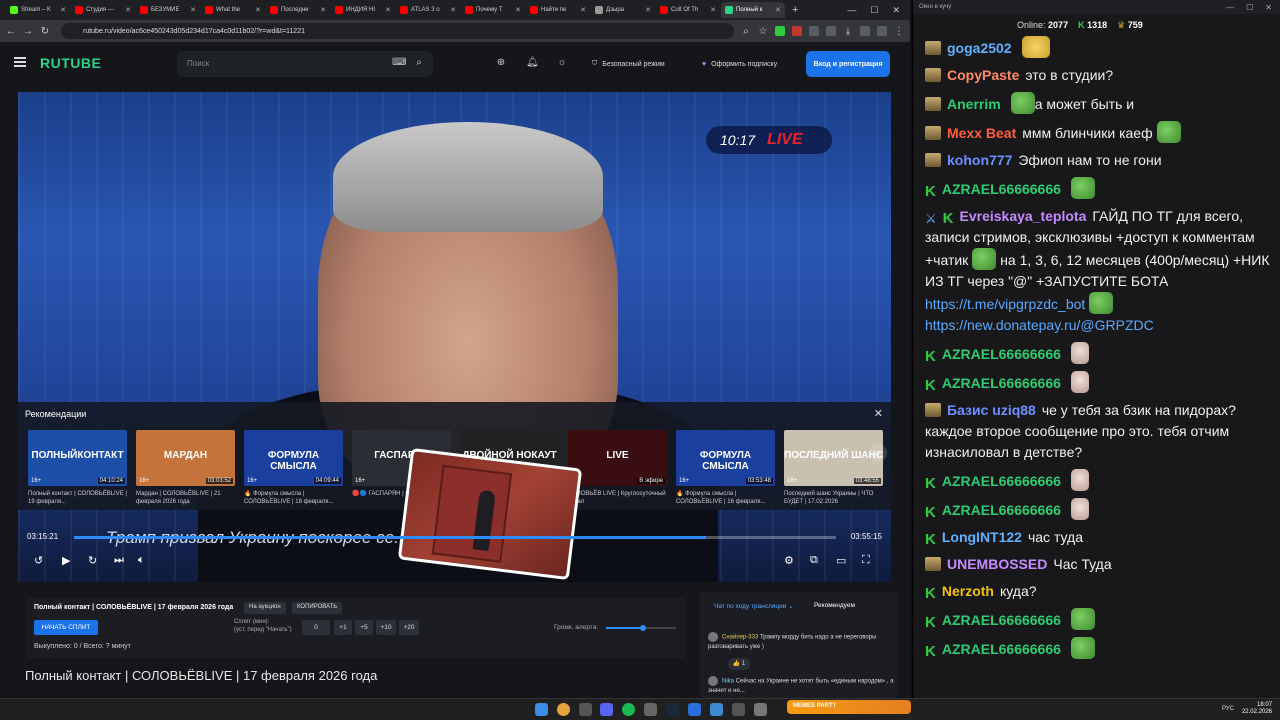  I want to click on copy-button: КОПИРОВАТЬ, so click(317, 608).